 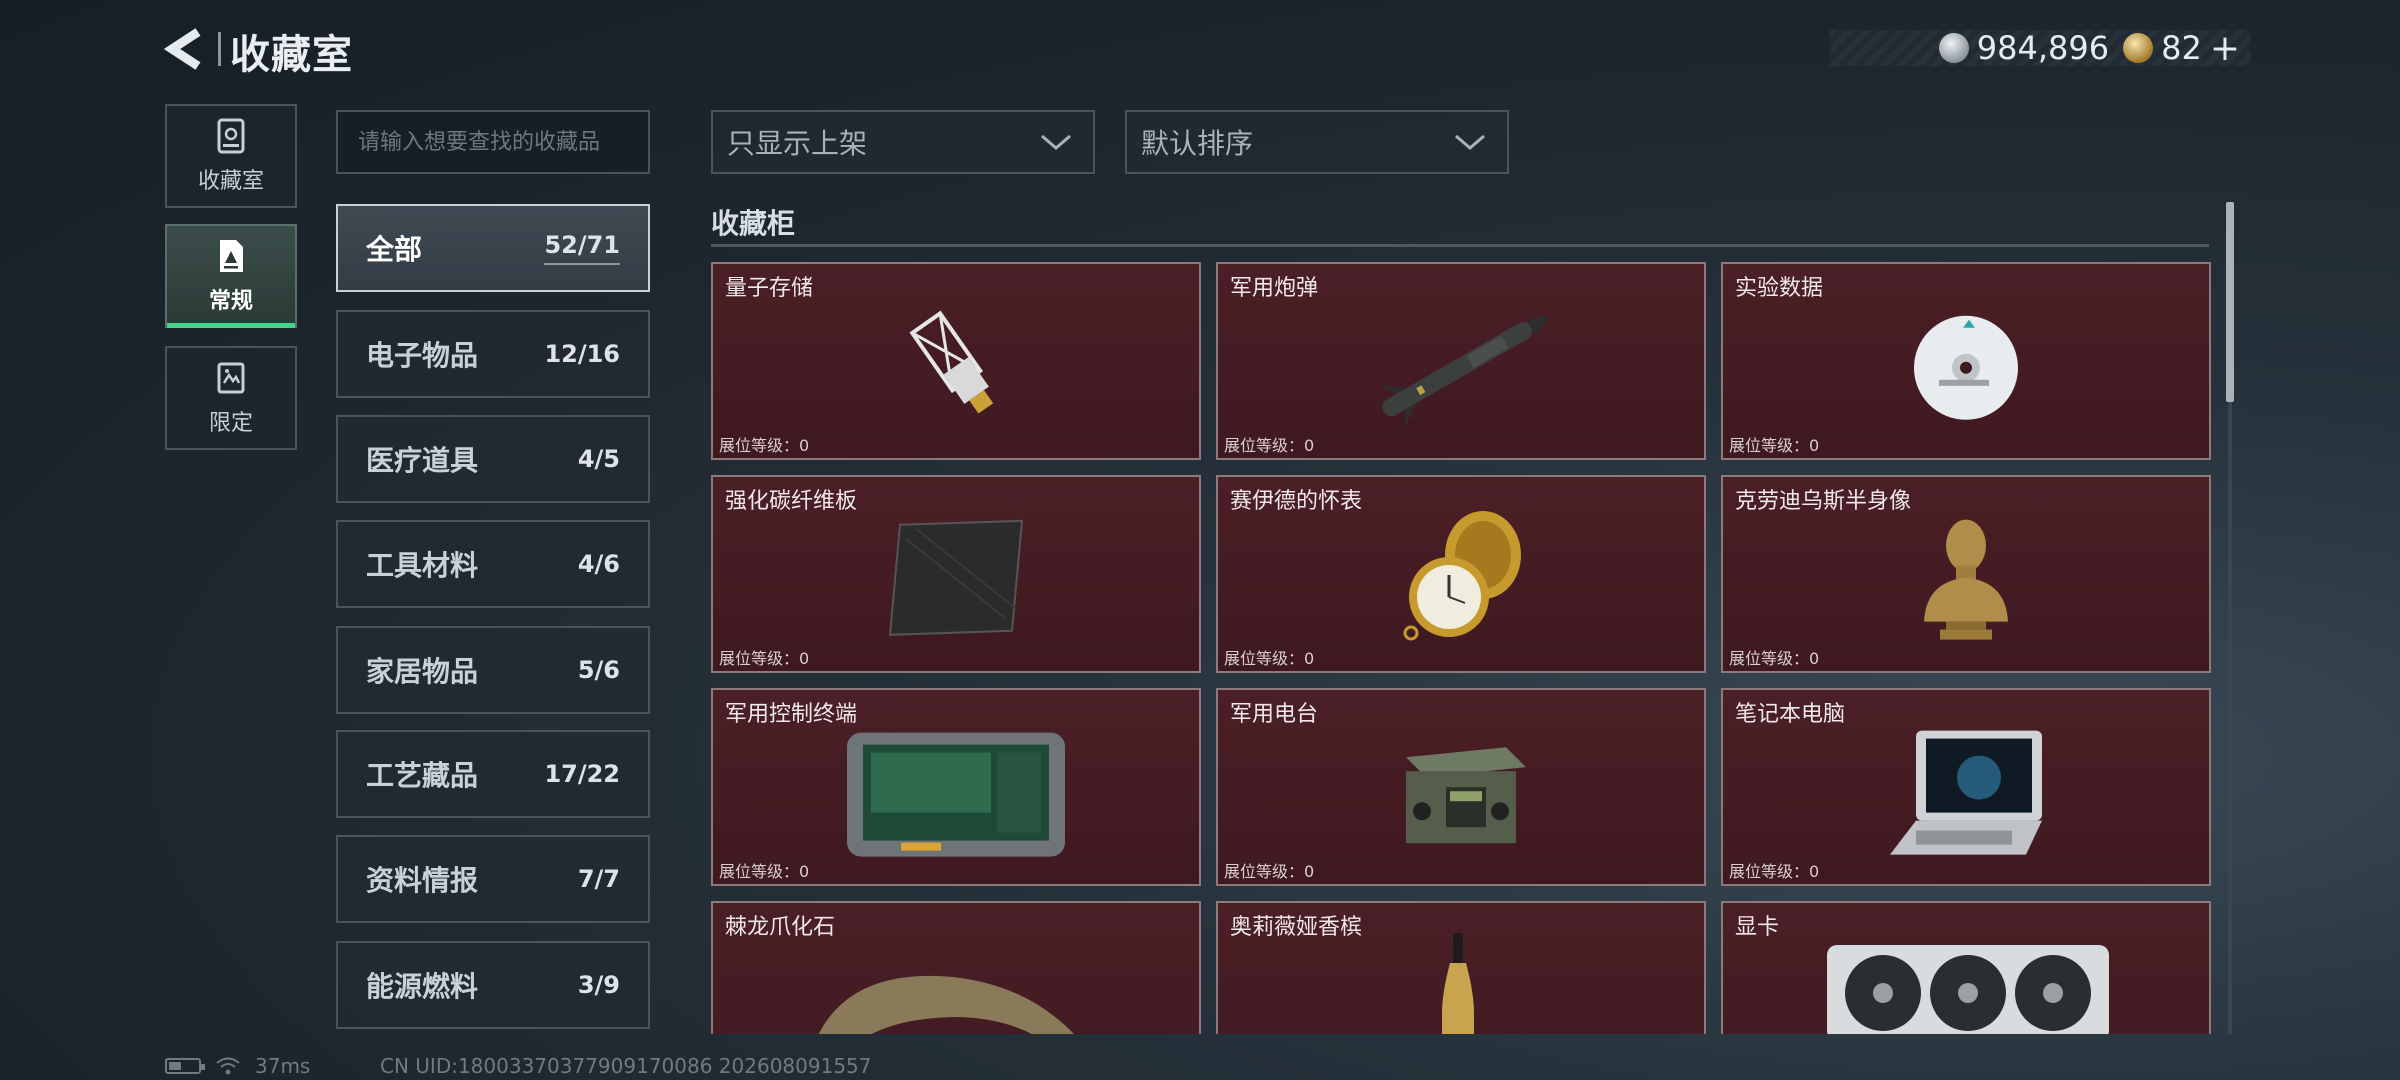 I want to click on collection-card: 棘龙爪化石, so click(x=956, y=967).